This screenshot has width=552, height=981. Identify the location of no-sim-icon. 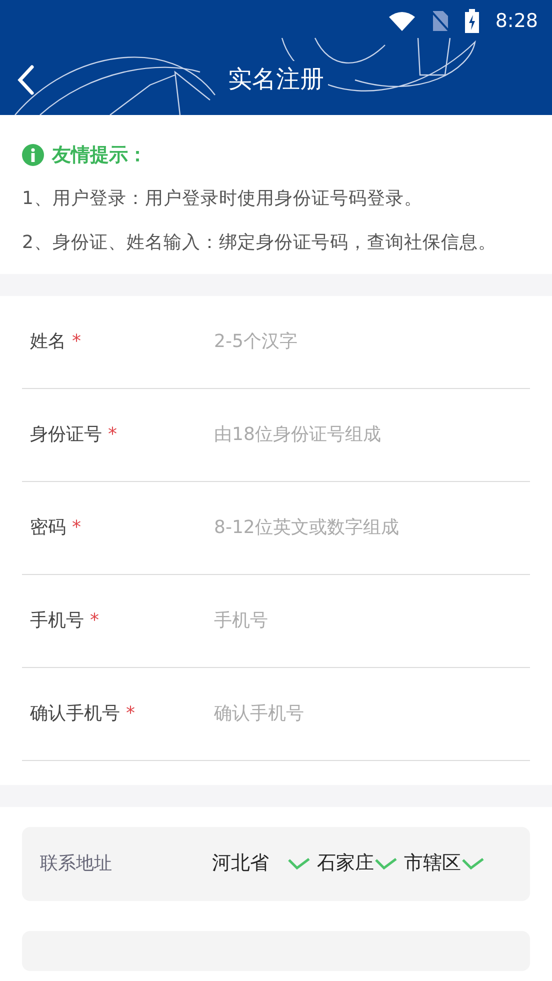
(440, 21).